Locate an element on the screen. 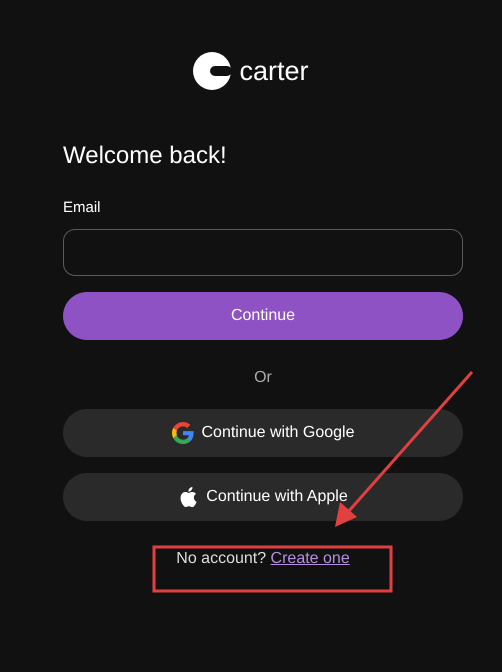  google-signin-button: Continue with Google is located at coordinates (263, 433).